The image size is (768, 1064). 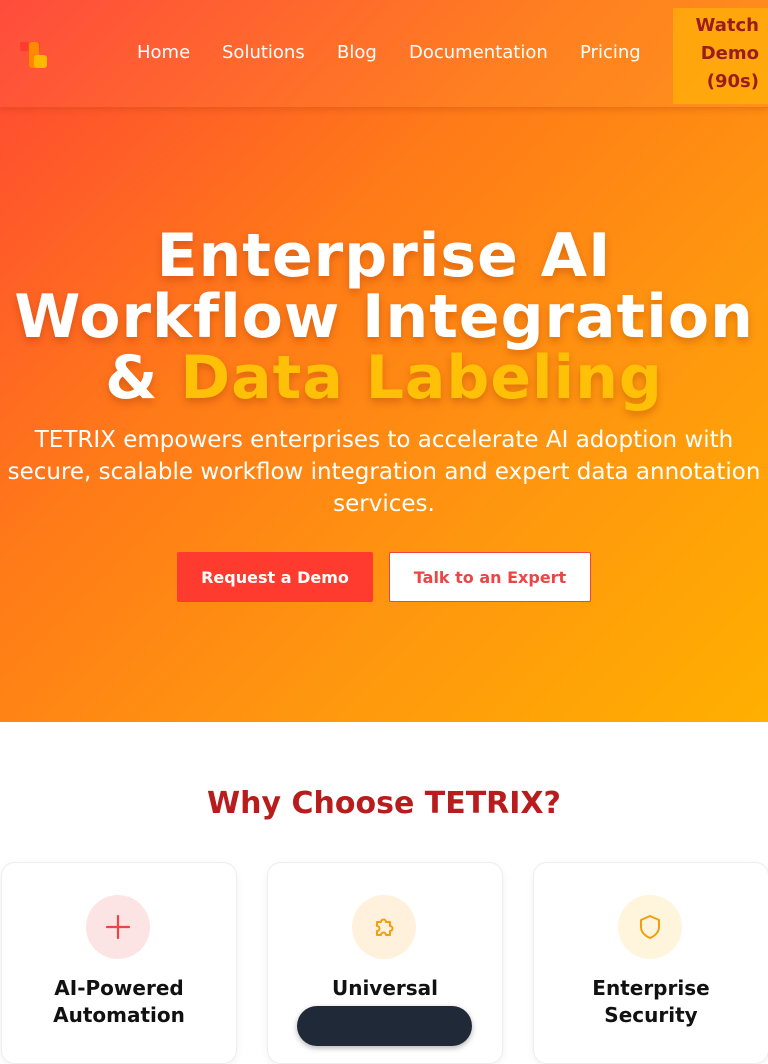 I want to click on nav-link-pricing: Pricing, so click(x=610, y=53).